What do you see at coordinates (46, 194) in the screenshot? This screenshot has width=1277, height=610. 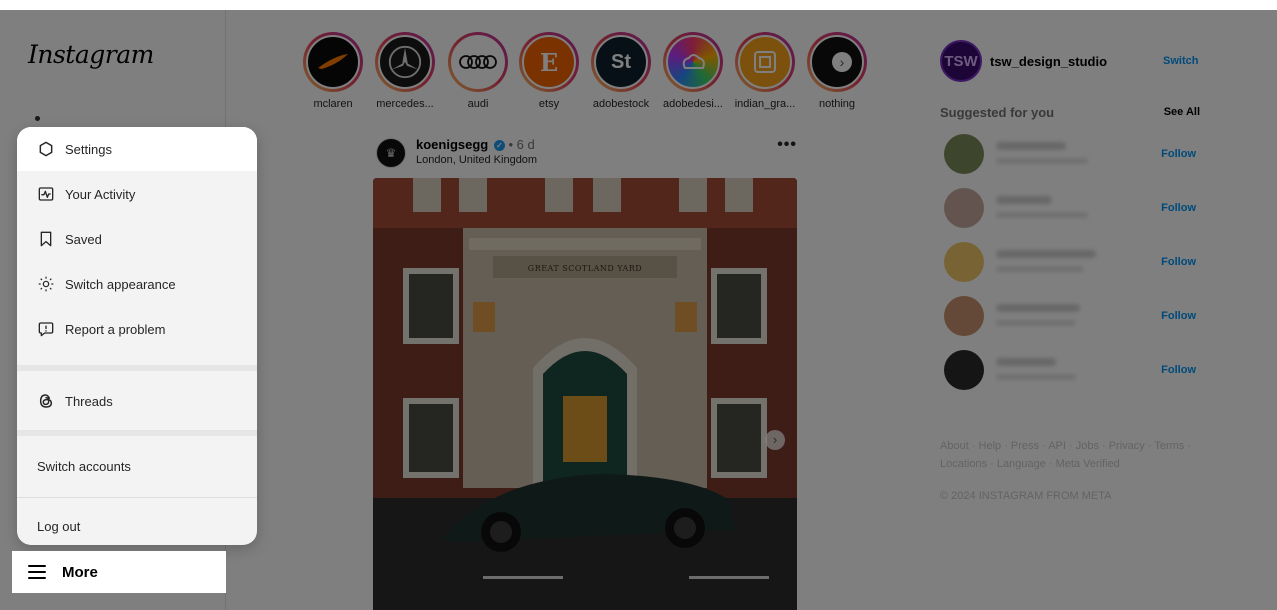 I see `activity-icon` at bounding box center [46, 194].